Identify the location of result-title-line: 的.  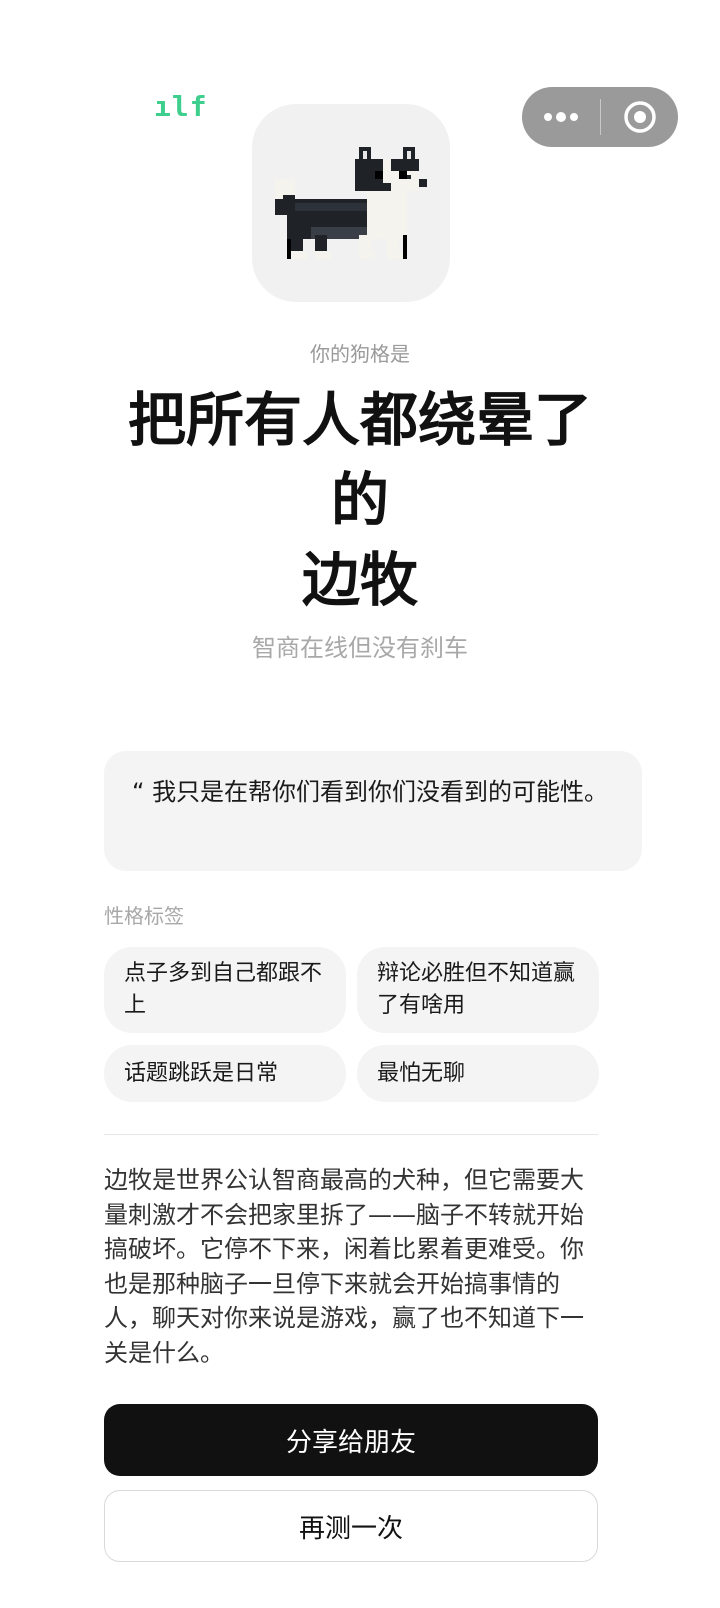
(359, 500).